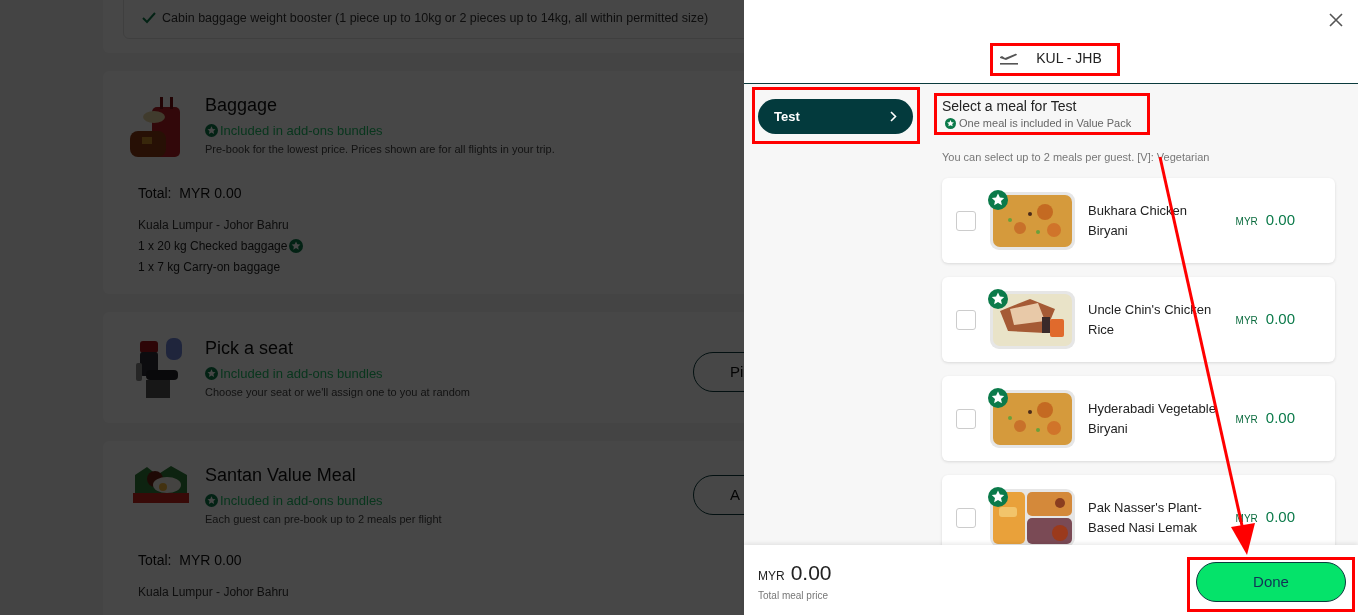  I want to click on passenger-tab: Test, so click(835, 116).